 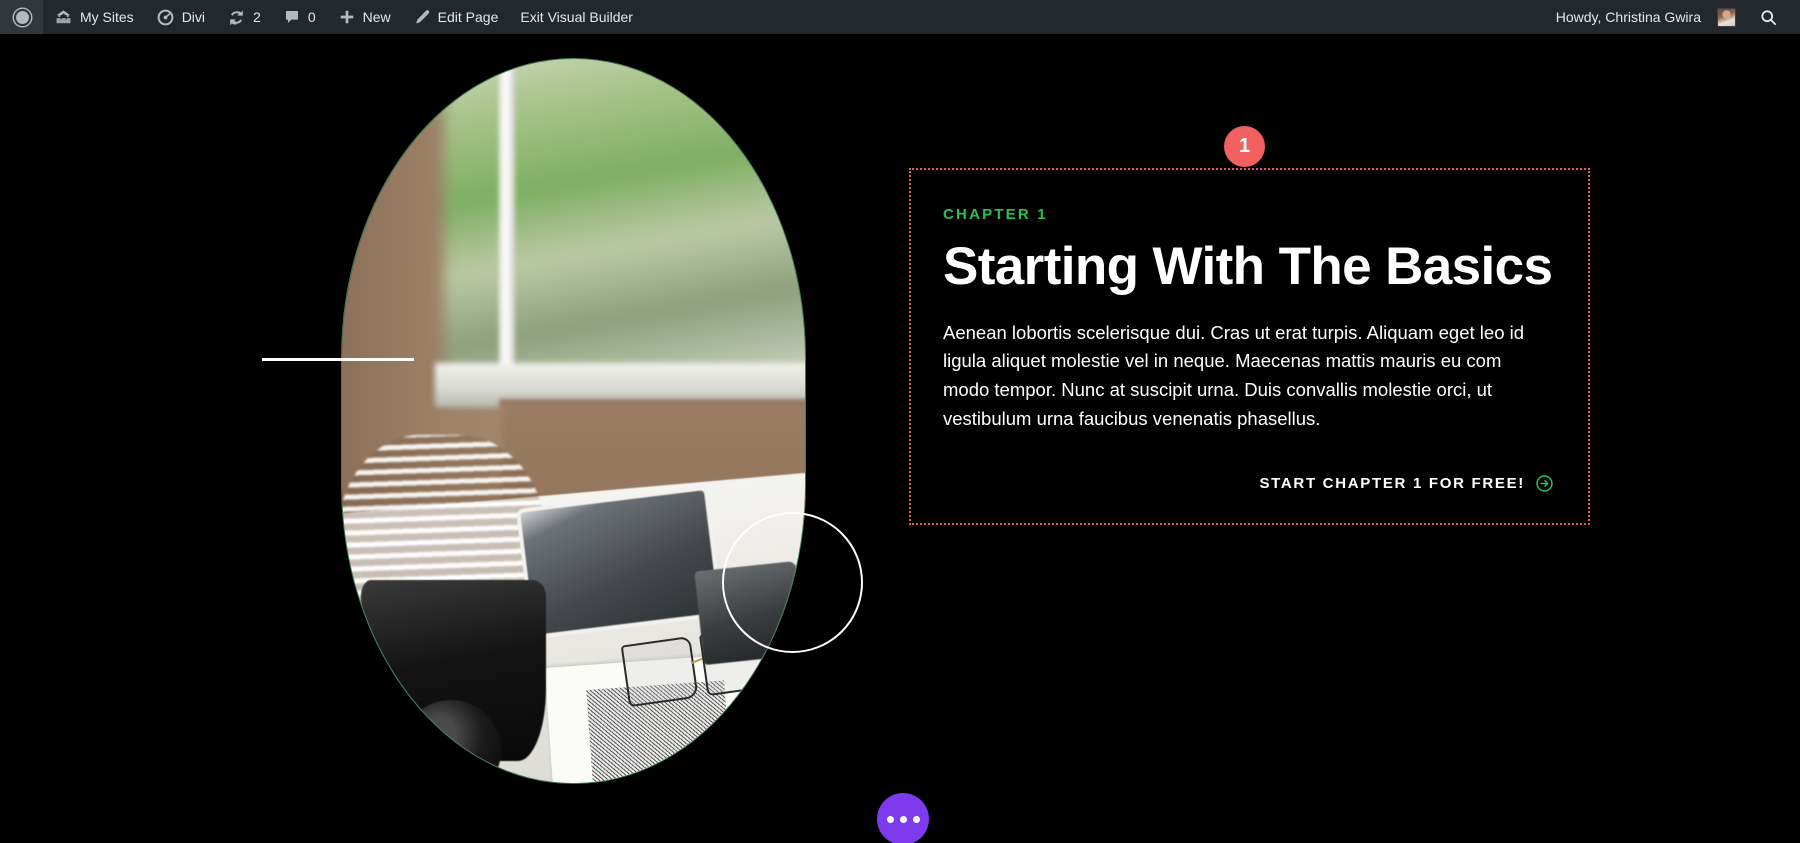 What do you see at coordinates (180, 17) in the screenshot?
I see `admin-bar-item-divi: Divi` at bounding box center [180, 17].